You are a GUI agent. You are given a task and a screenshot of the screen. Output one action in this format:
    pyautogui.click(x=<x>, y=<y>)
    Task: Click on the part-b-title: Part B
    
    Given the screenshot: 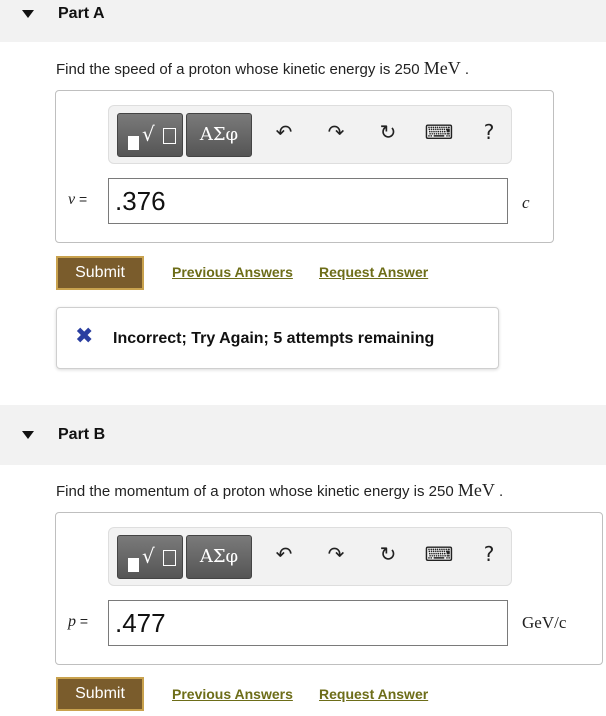 What is the action you would take?
    pyautogui.click(x=82, y=434)
    